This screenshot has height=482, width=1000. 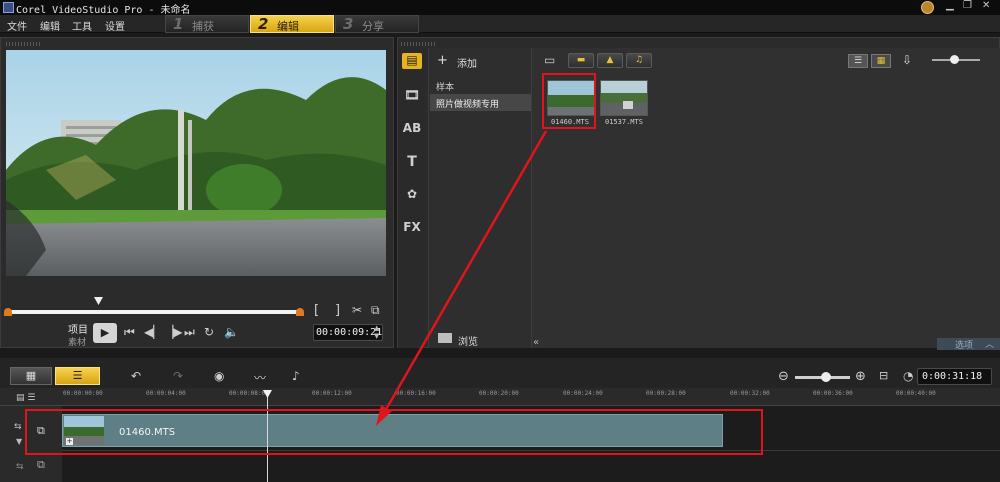 I want to click on annotation-arrow, so click(x=462, y=278).